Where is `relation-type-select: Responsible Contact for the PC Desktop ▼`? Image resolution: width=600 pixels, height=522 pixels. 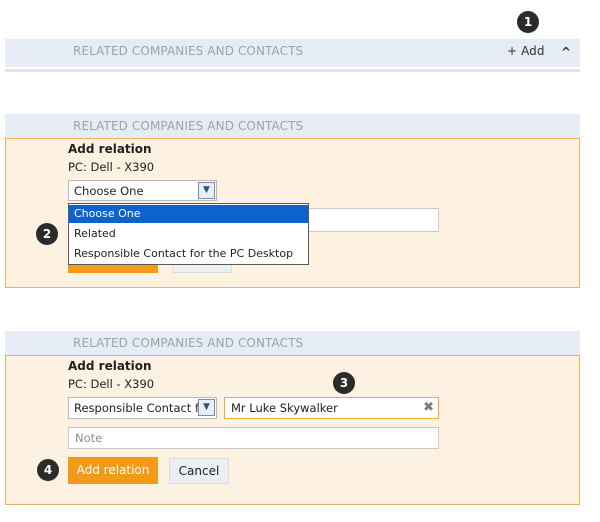 relation-type-select: Responsible Contact for the PC Desktop ▼ is located at coordinates (142, 408).